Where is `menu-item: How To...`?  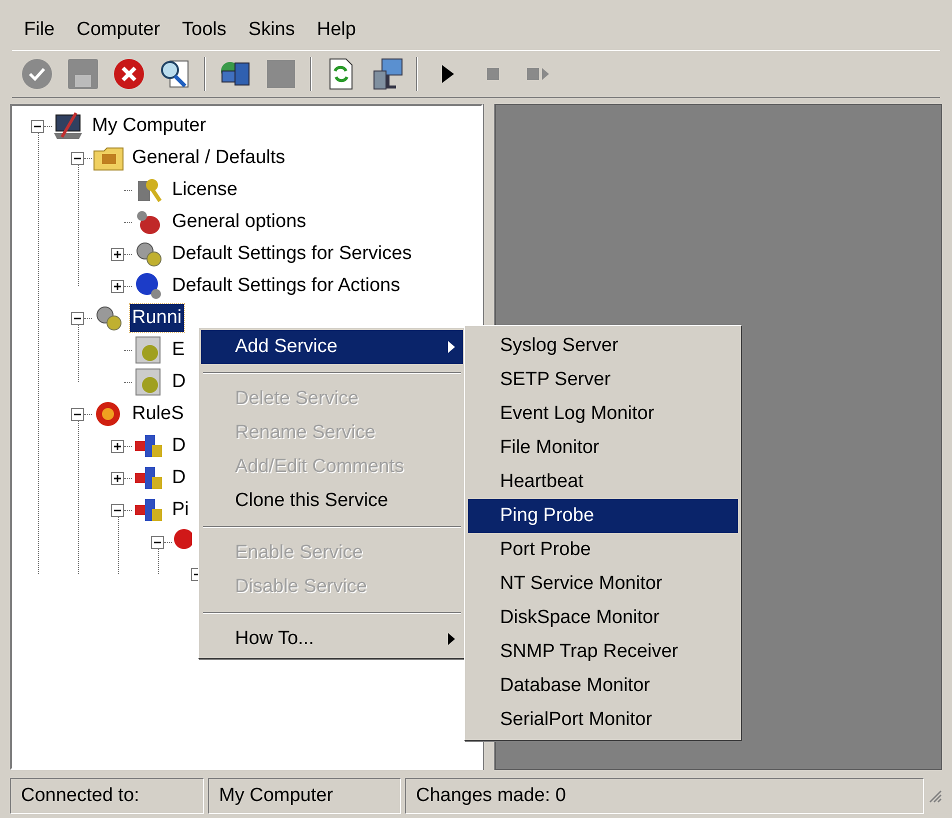
menu-item: How To... is located at coordinates (332, 639).